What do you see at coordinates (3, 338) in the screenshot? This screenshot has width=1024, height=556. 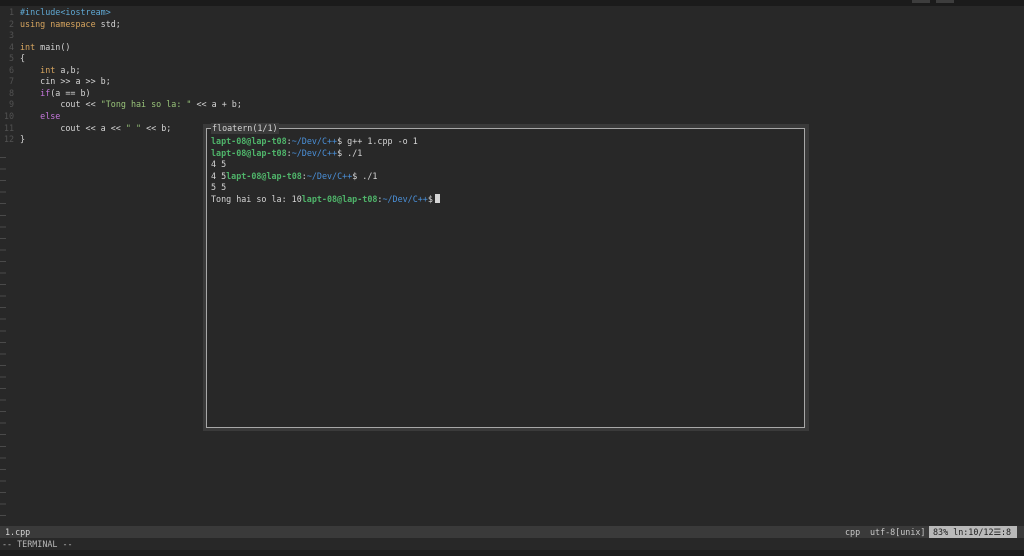 I see `empty-line-markers` at bounding box center [3, 338].